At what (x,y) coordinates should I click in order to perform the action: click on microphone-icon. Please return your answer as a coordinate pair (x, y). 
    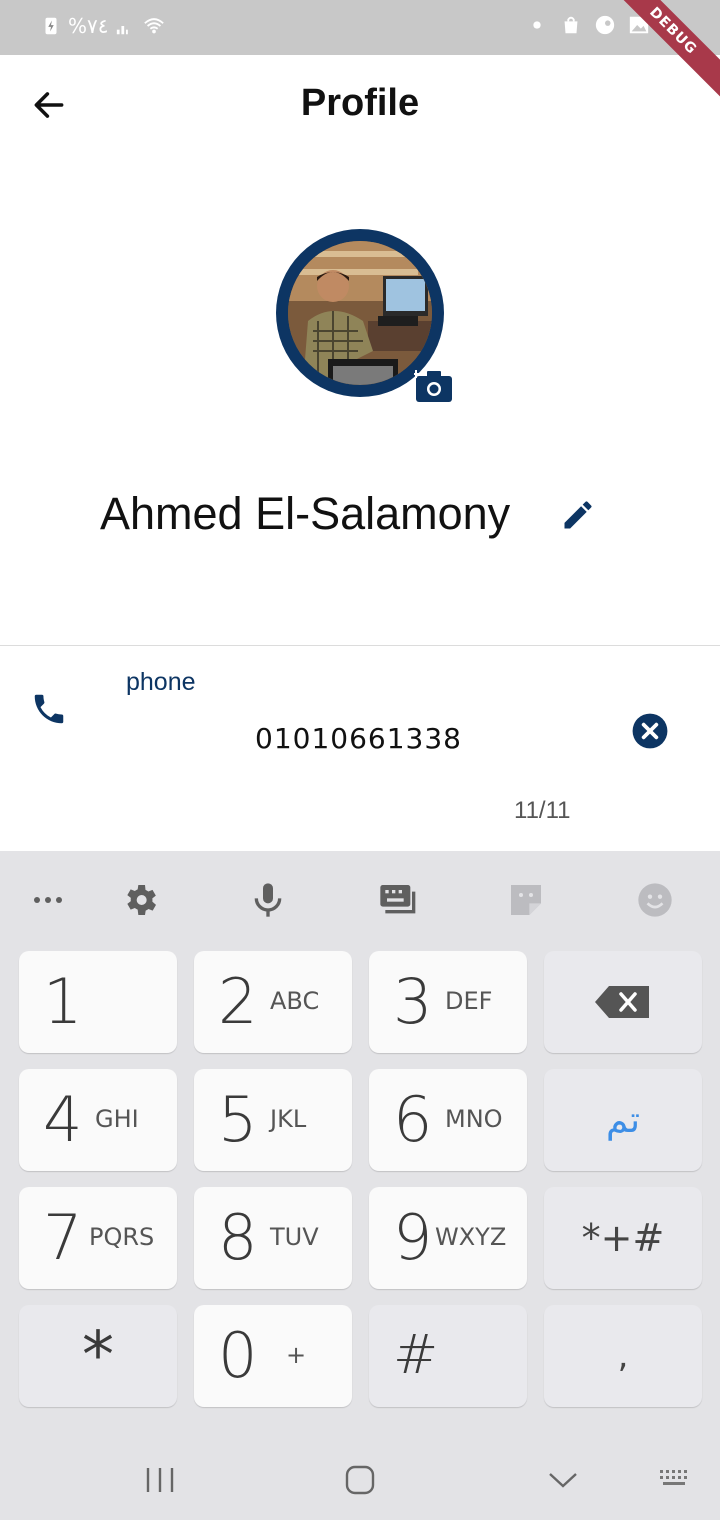
    Looking at the image, I should click on (268, 900).